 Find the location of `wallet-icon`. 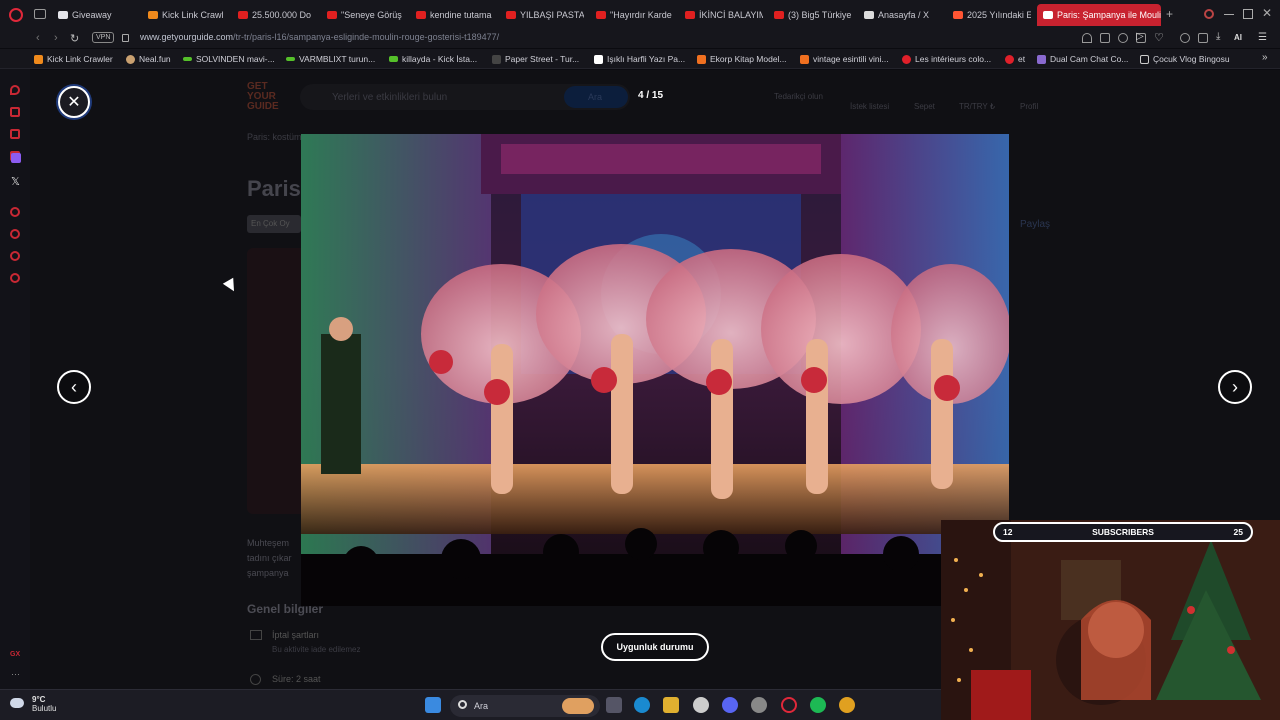

wallet-icon is located at coordinates (1203, 38).